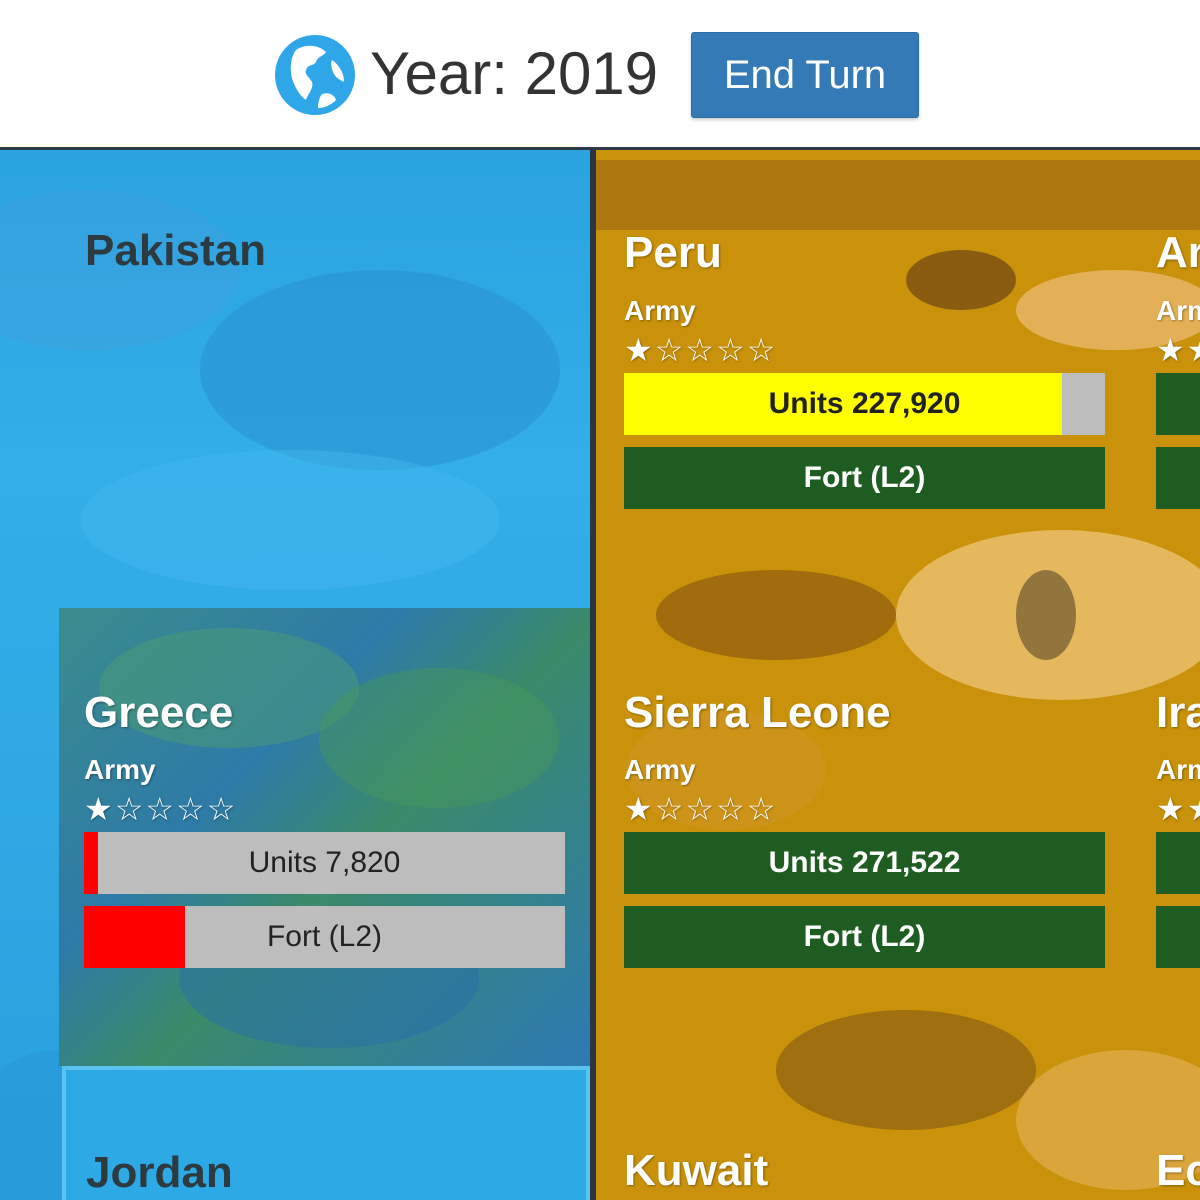  Describe the element at coordinates (514, 73) in the screenshot. I see `year-display: Year: 2019` at that location.